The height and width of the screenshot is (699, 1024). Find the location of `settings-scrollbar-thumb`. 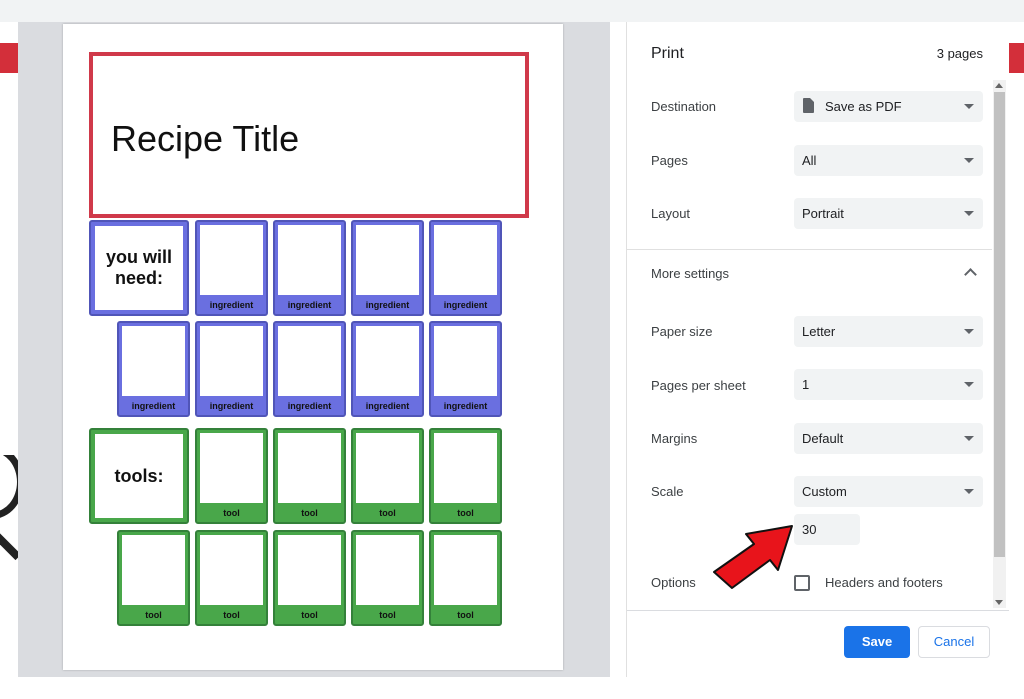

settings-scrollbar-thumb is located at coordinates (999, 324).